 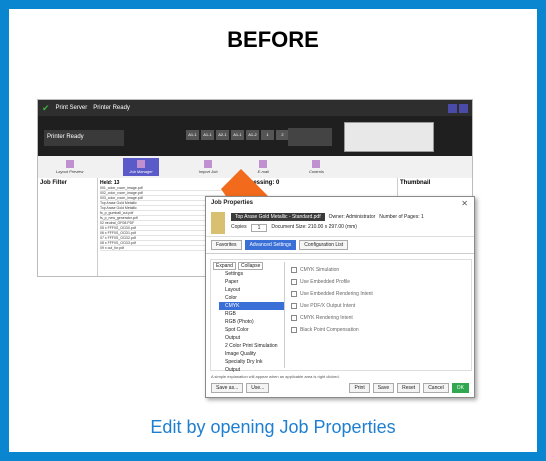 I want to click on printer-status: Printer Ready, so click(x=84, y=138).